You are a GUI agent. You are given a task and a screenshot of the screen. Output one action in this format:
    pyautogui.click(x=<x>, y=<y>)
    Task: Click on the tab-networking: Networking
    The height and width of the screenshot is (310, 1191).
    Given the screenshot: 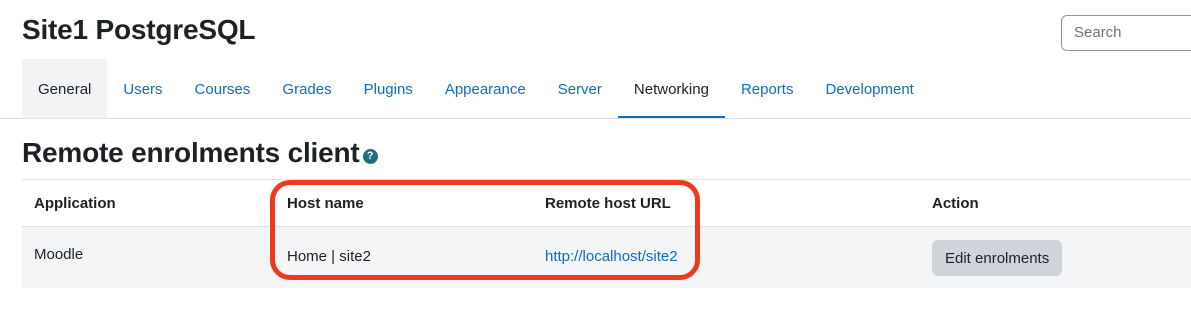 What is the action you would take?
    pyautogui.click(x=671, y=89)
    